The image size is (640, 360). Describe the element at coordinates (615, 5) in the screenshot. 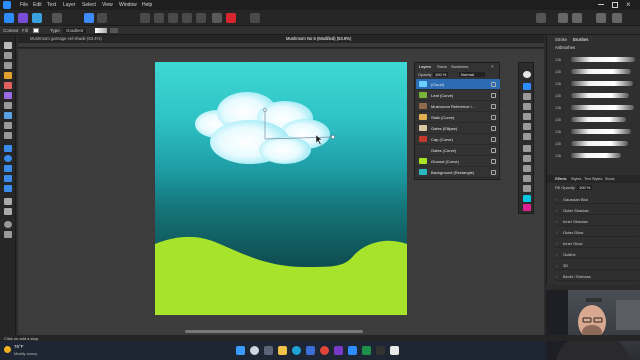

I see `maximize-icon` at that location.